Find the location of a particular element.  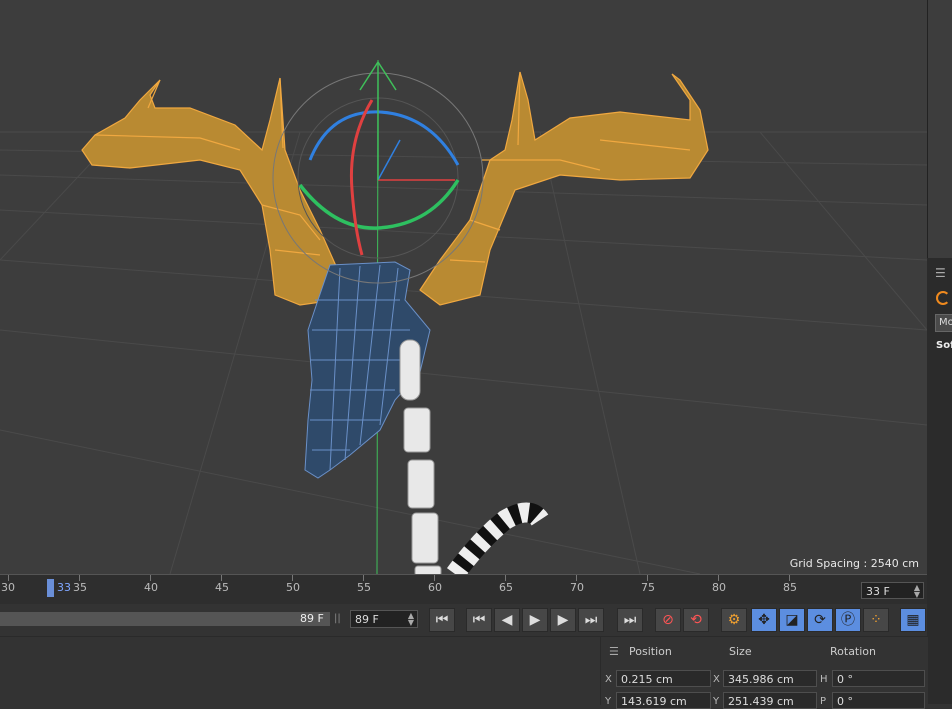

move-key-button: ✥ is located at coordinates (764, 620).